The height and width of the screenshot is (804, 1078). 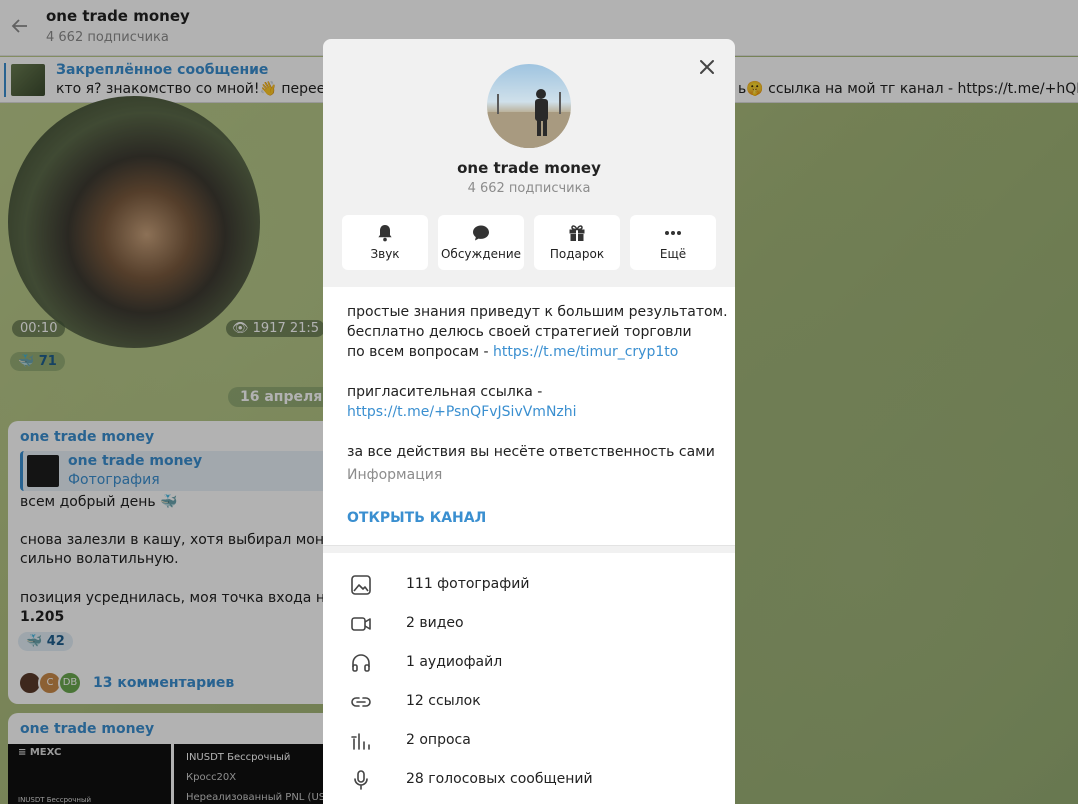 What do you see at coordinates (529, 242) in the screenshot?
I see `action-buttons: Звук Обсуждение Подарок Ещё` at bounding box center [529, 242].